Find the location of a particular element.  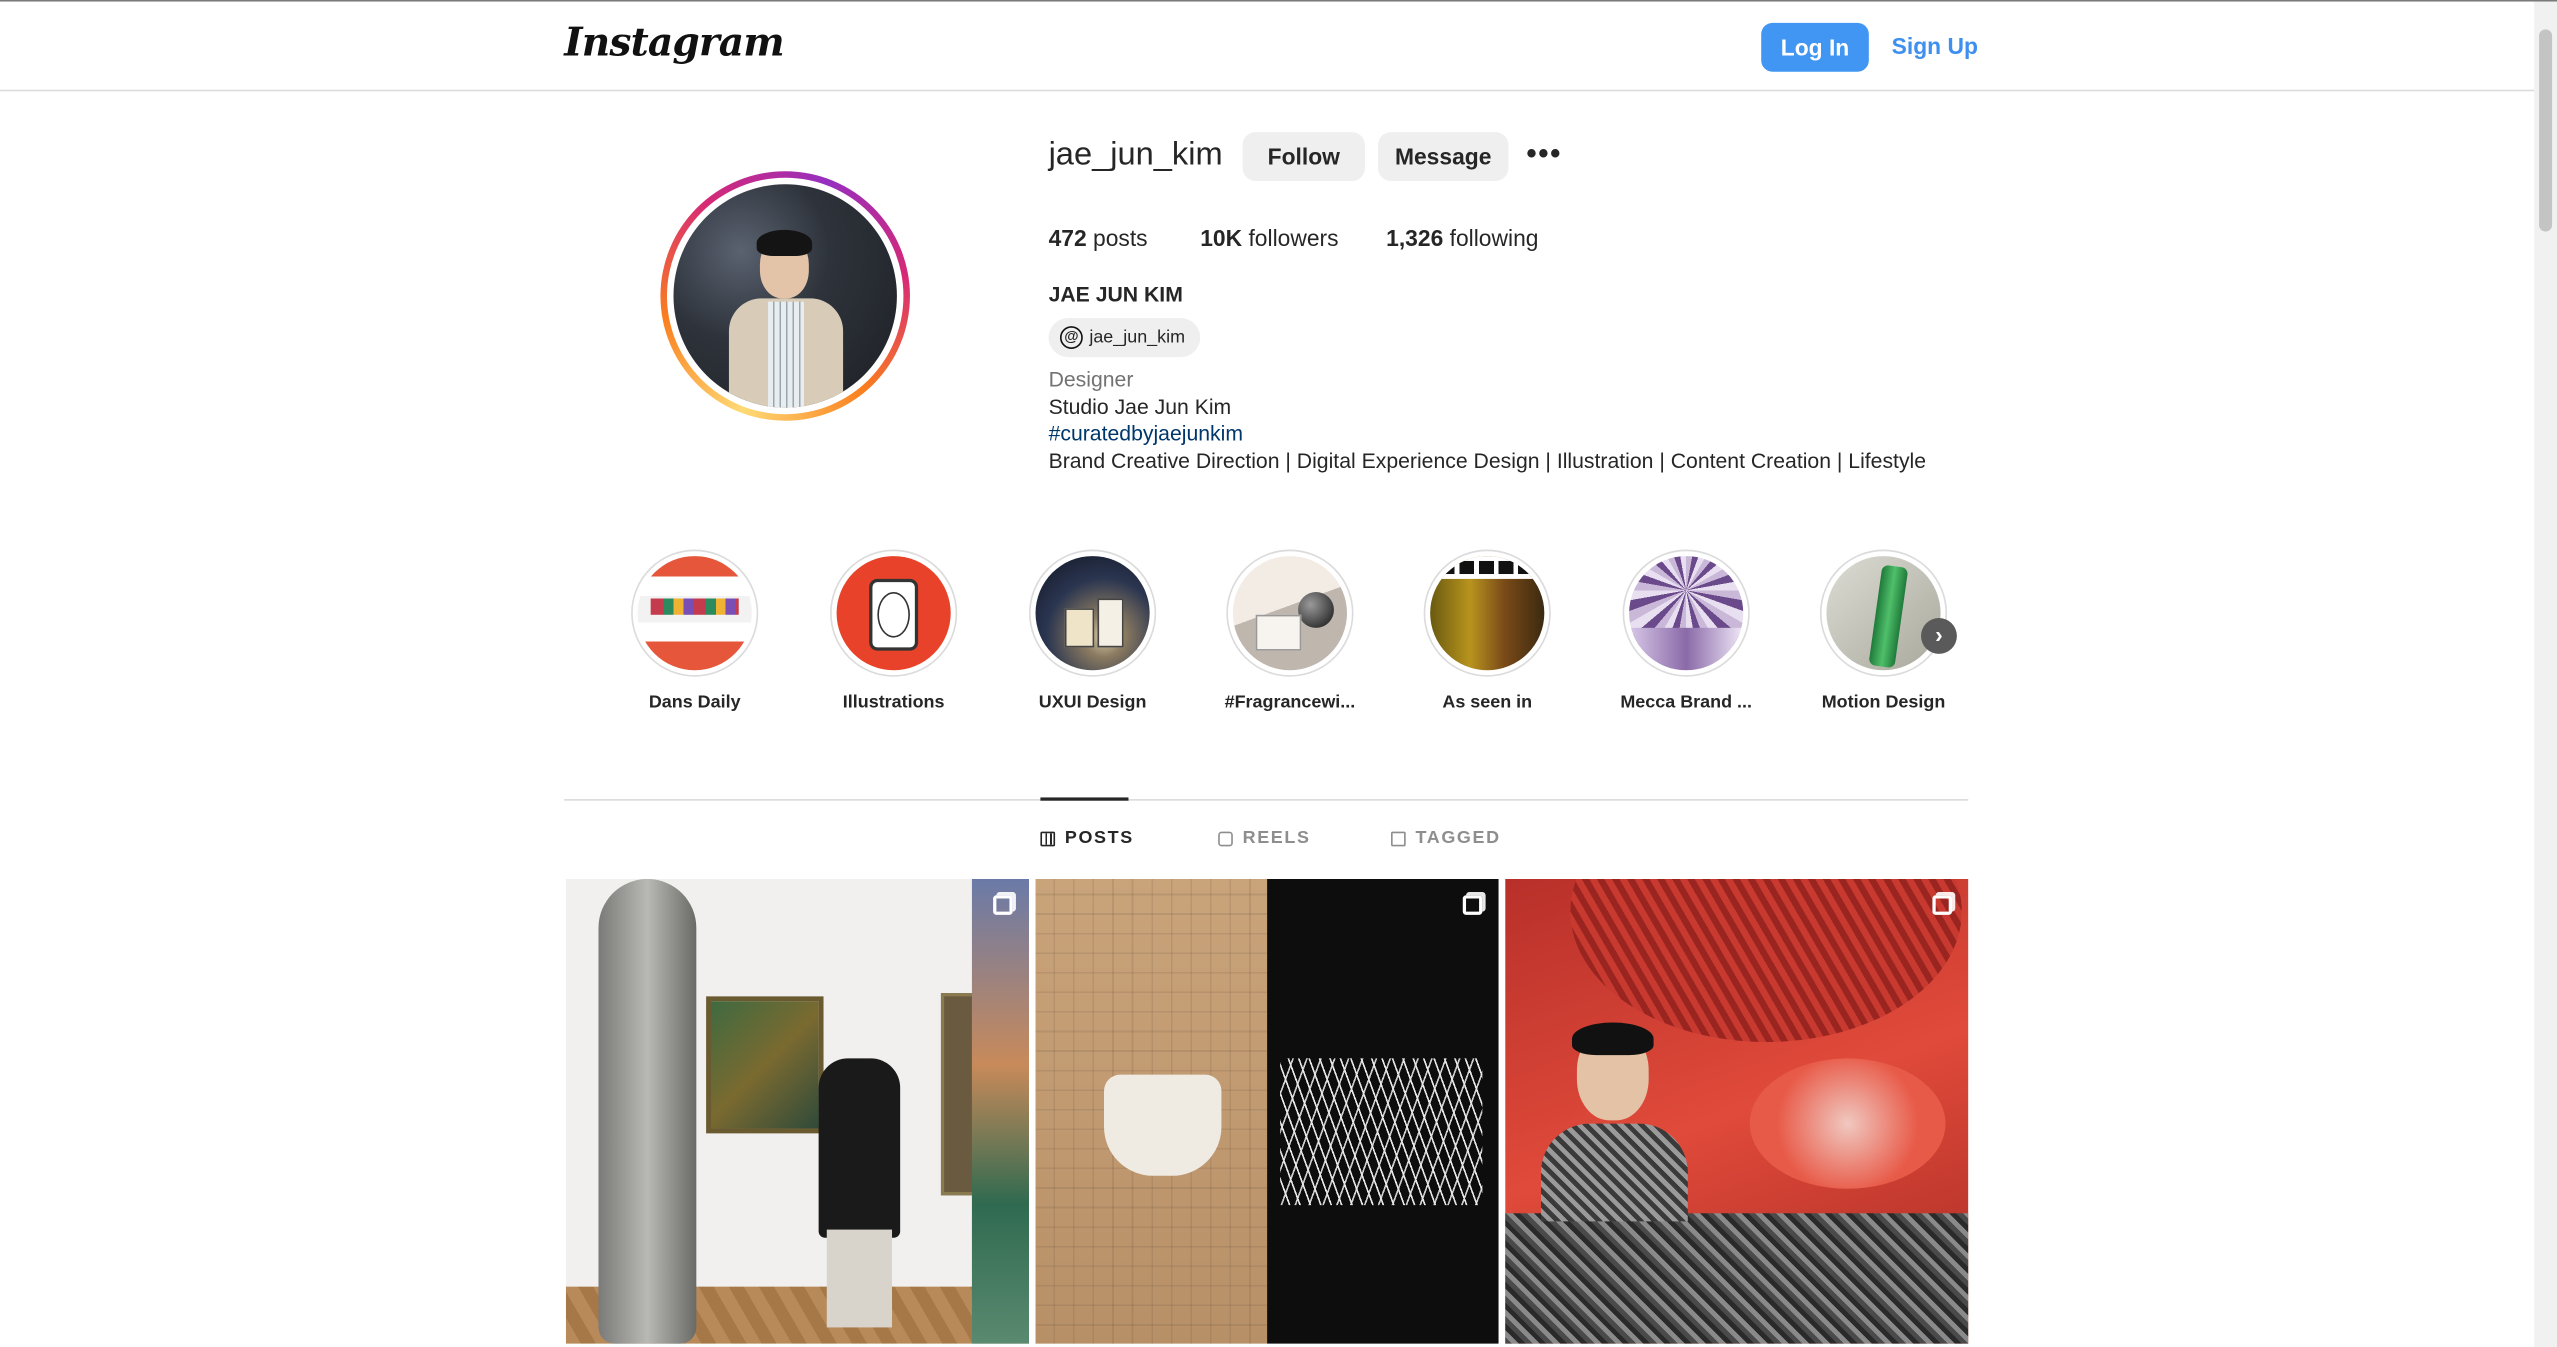

threads-badge: @ jae_jun_kim is located at coordinates (1124, 337).